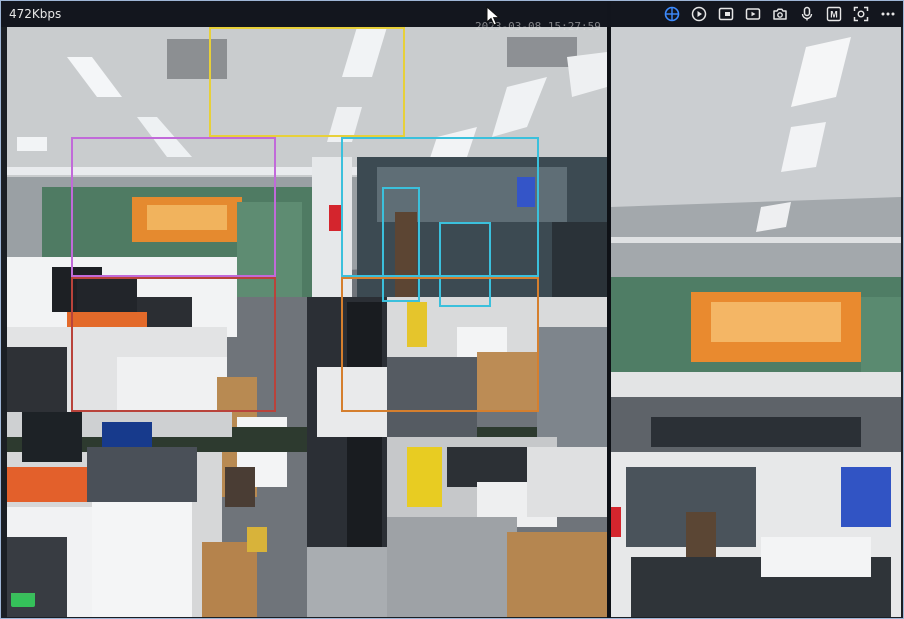  I want to click on snapshot-icon, so click(780, 14).